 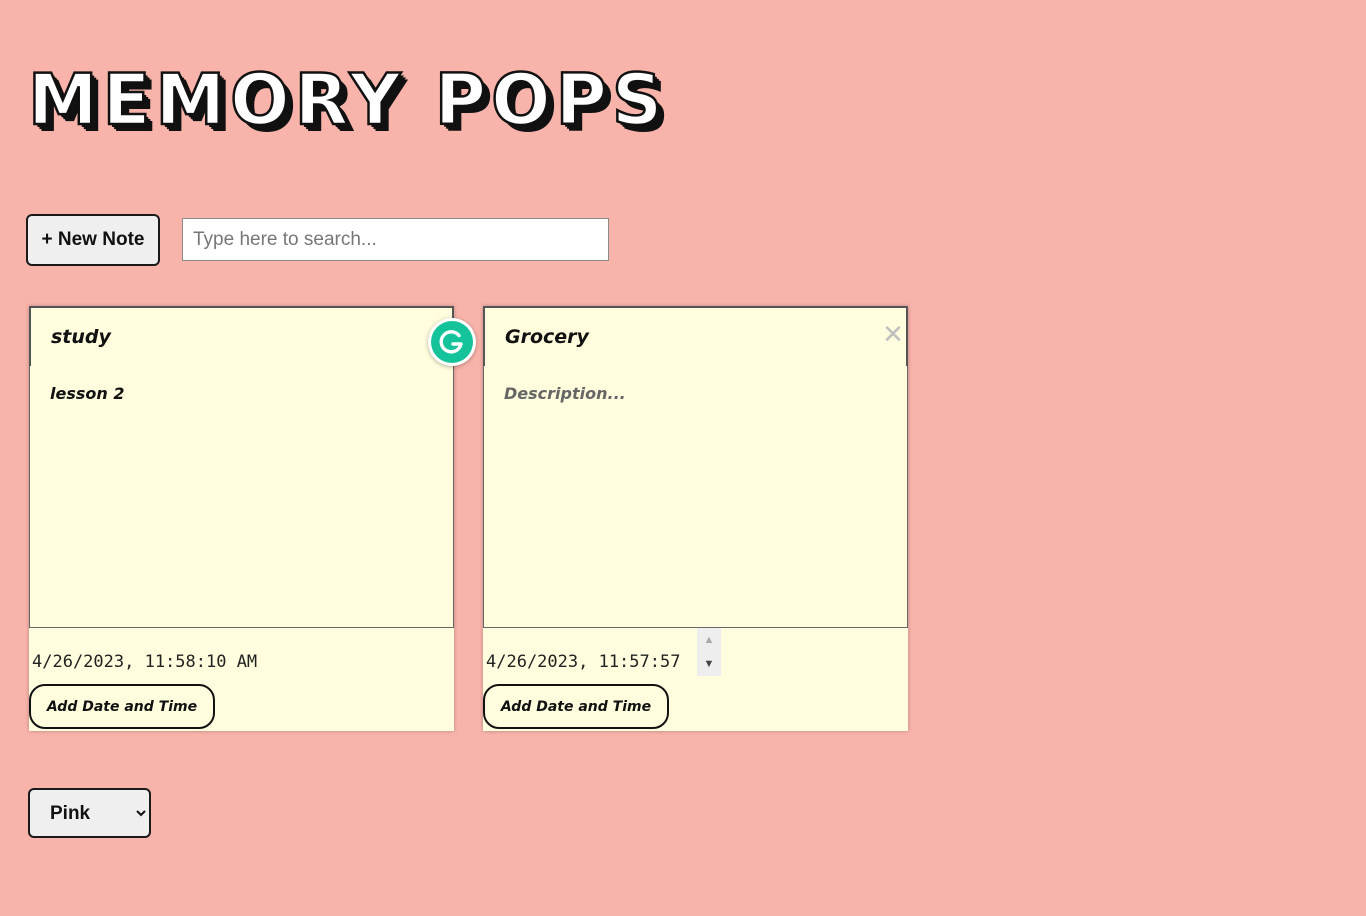 What do you see at coordinates (89, 813) in the screenshot?
I see `color-theme-select: Pink` at bounding box center [89, 813].